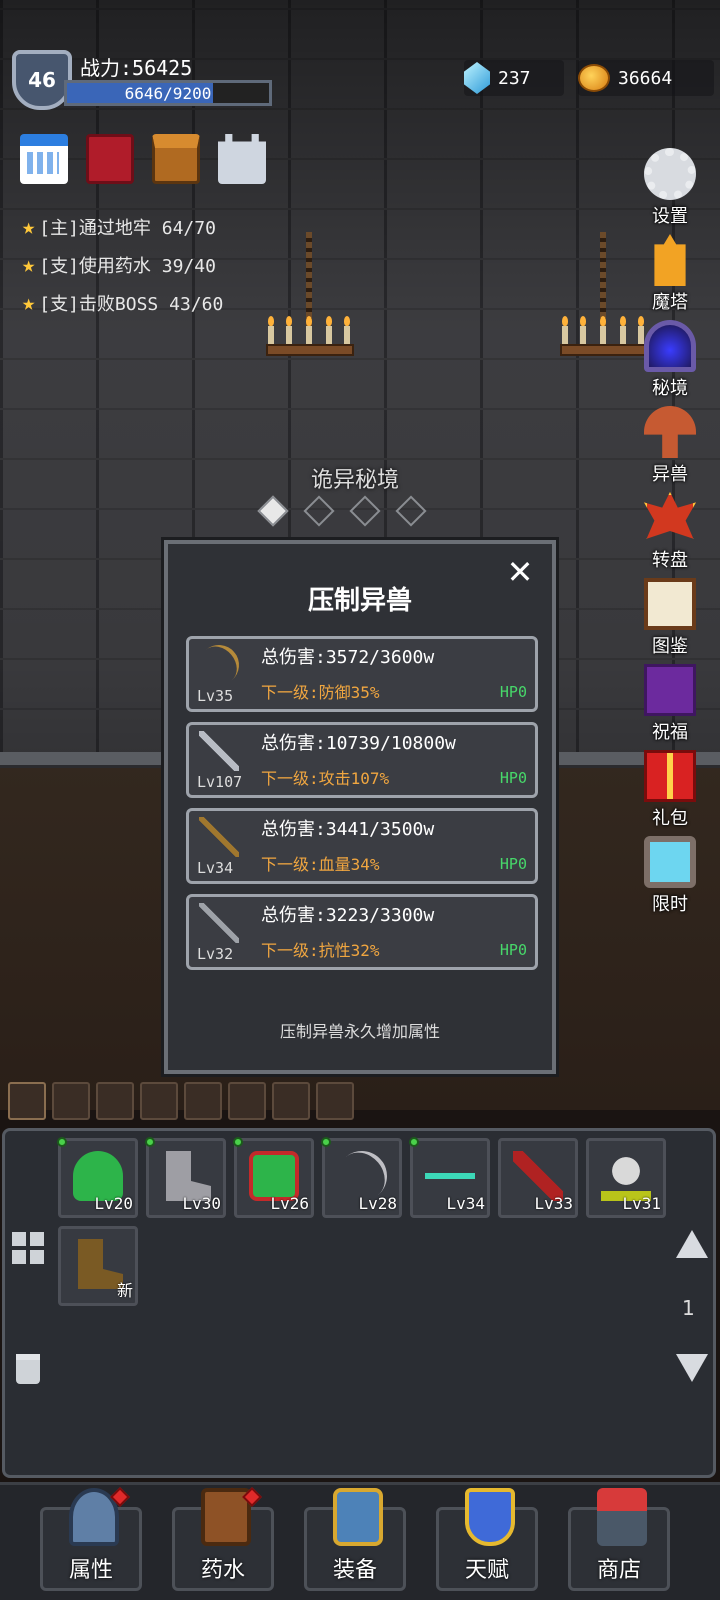 This screenshot has width=720, height=1600. What do you see at coordinates (122, 303) in the screenshot?
I see `quest-item: ★ [支]击败BOSS 43/60` at bounding box center [122, 303].